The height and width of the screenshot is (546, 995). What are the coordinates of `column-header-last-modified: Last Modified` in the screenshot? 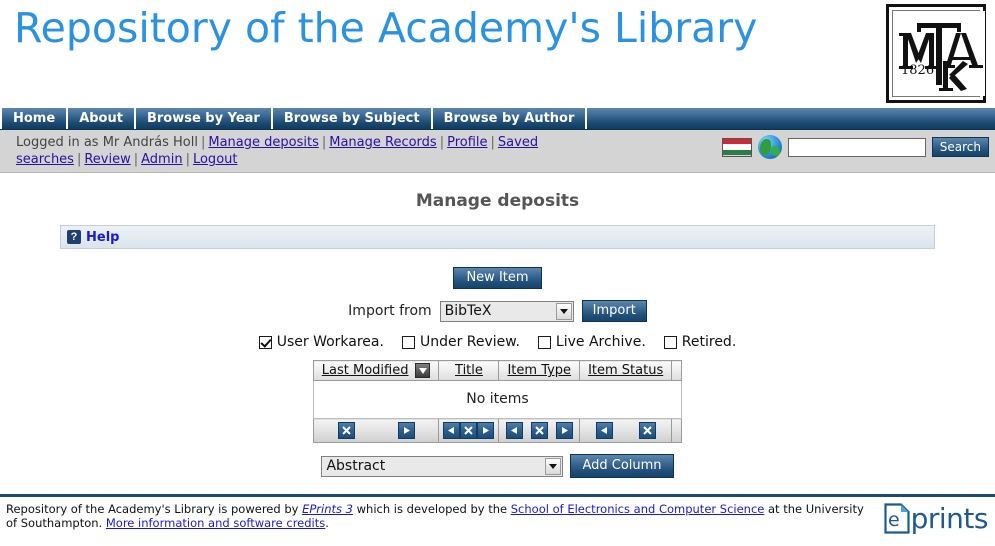 It's located at (376, 370).